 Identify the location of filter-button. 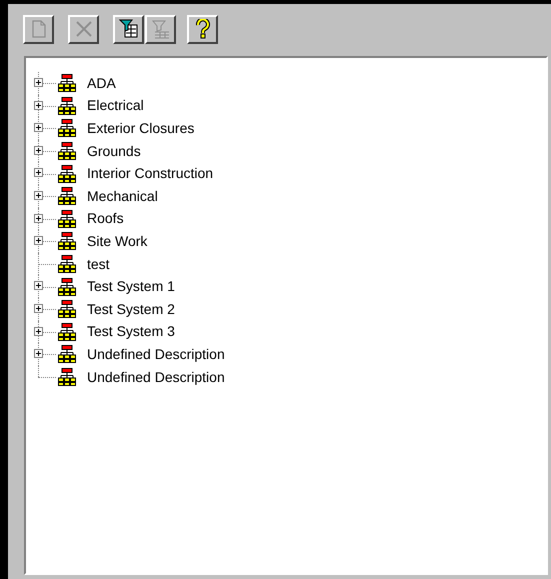
(128, 29).